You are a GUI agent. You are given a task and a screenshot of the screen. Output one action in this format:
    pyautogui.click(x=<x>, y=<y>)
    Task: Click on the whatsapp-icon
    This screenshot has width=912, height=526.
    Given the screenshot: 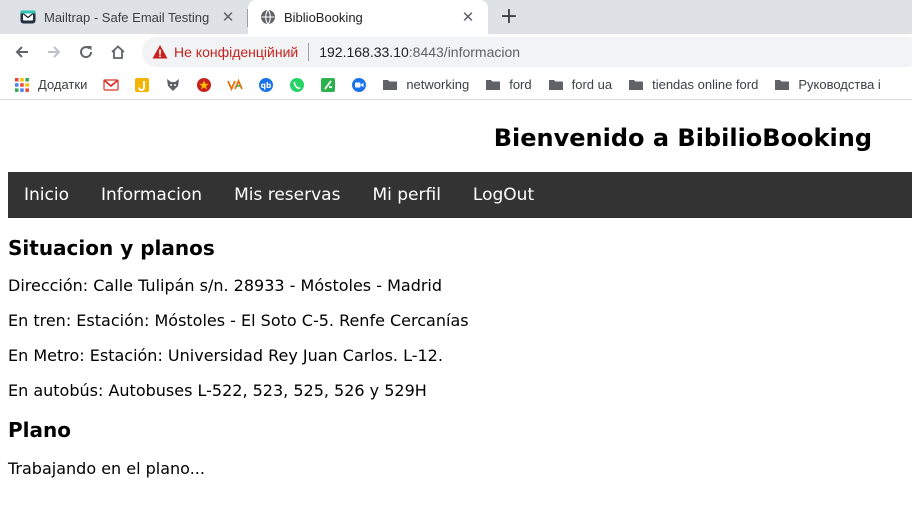 What is the action you would take?
    pyautogui.click(x=297, y=84)
    